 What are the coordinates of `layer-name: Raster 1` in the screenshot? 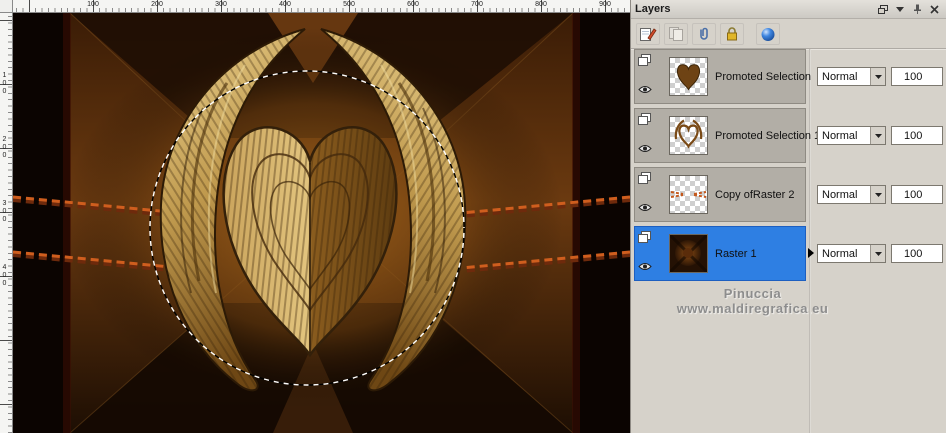 It's located at (736, 253).